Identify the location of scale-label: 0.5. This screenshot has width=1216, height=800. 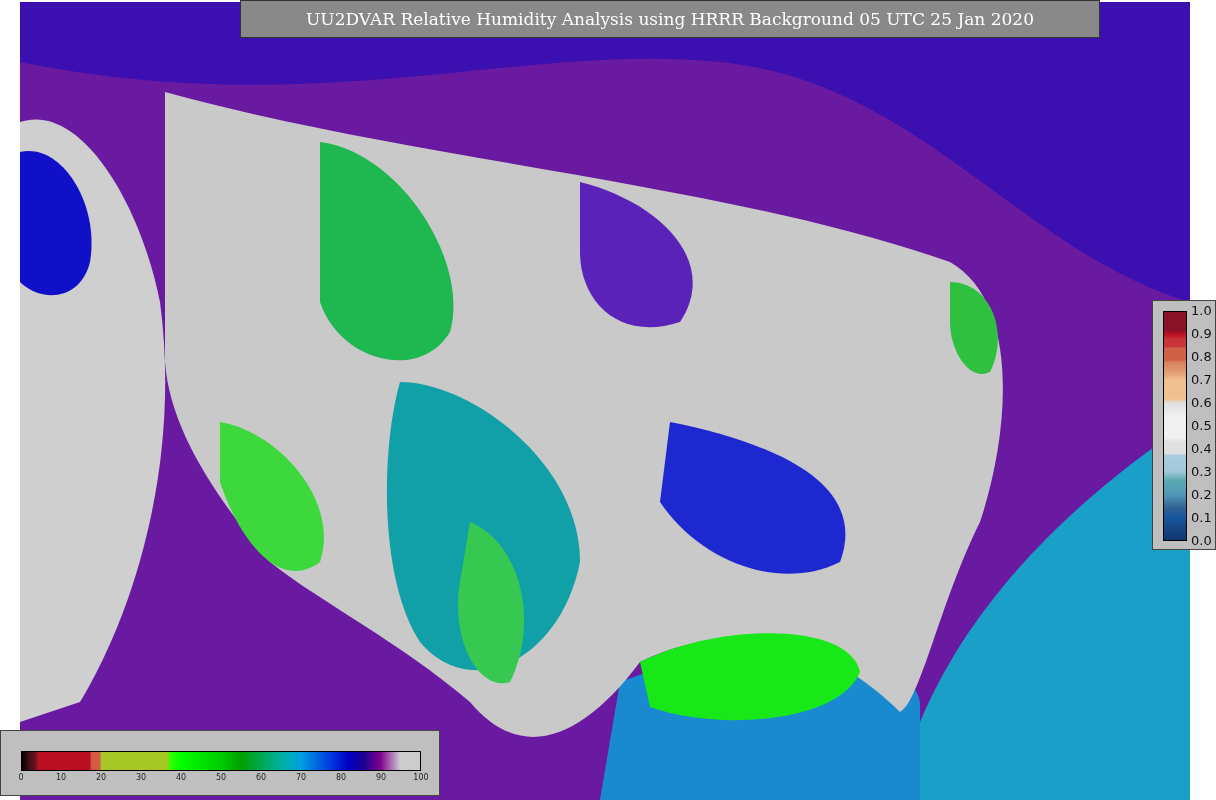
(1201, 426).